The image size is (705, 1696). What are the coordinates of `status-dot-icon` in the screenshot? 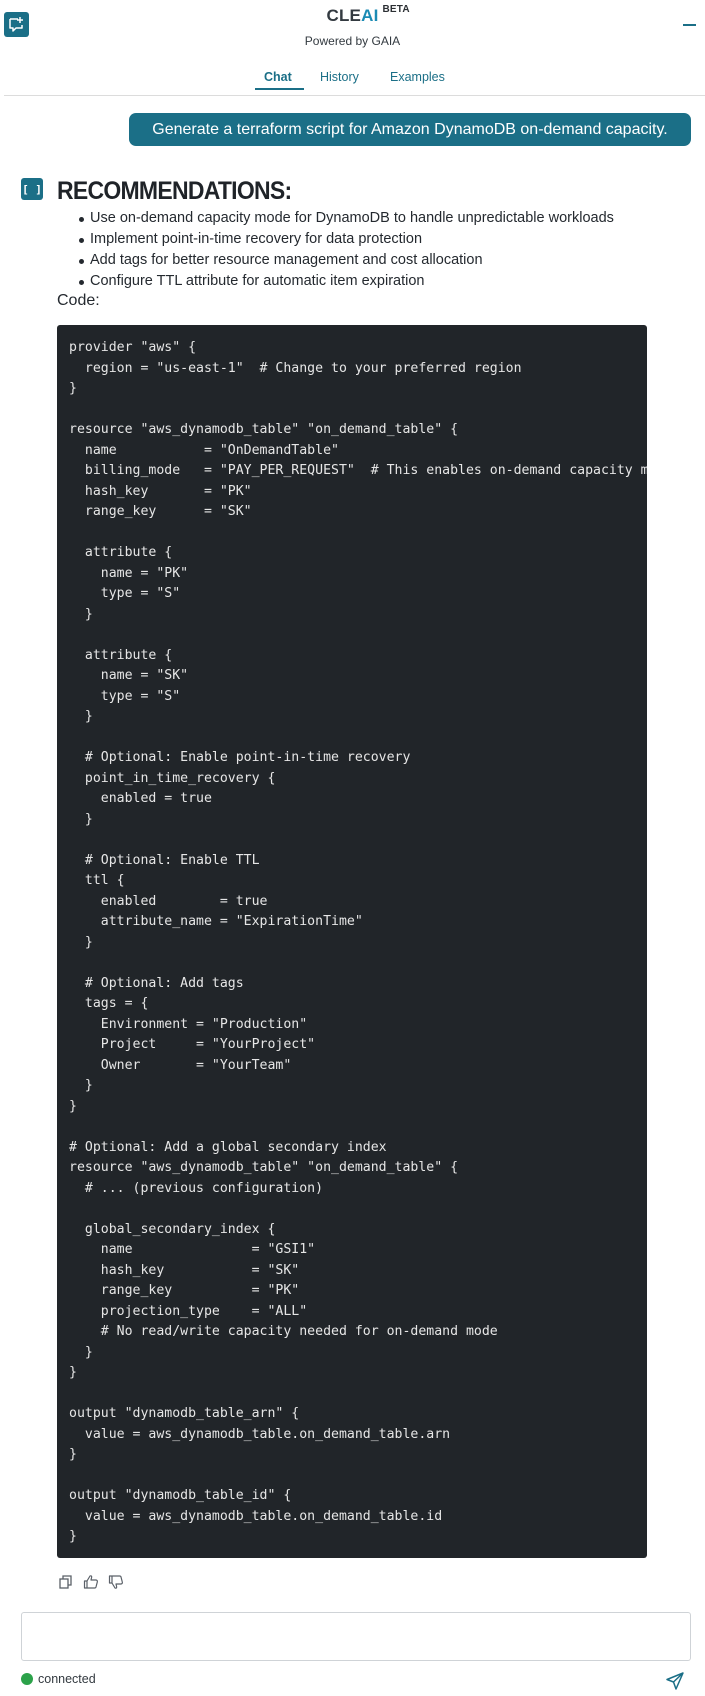 It's located at (27, 1679).